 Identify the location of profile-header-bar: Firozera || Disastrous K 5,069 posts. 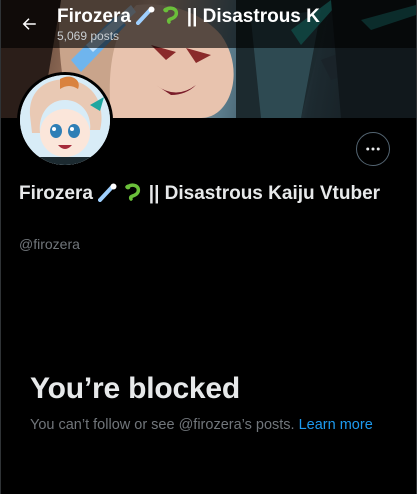
(208, 24).